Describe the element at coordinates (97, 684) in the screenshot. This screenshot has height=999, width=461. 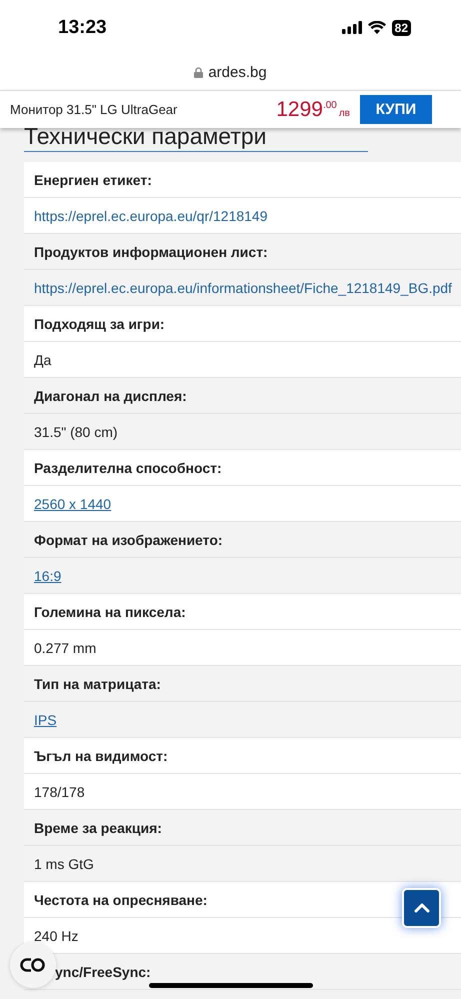
I see `spec-label: Тип на матрицата:` at that location.